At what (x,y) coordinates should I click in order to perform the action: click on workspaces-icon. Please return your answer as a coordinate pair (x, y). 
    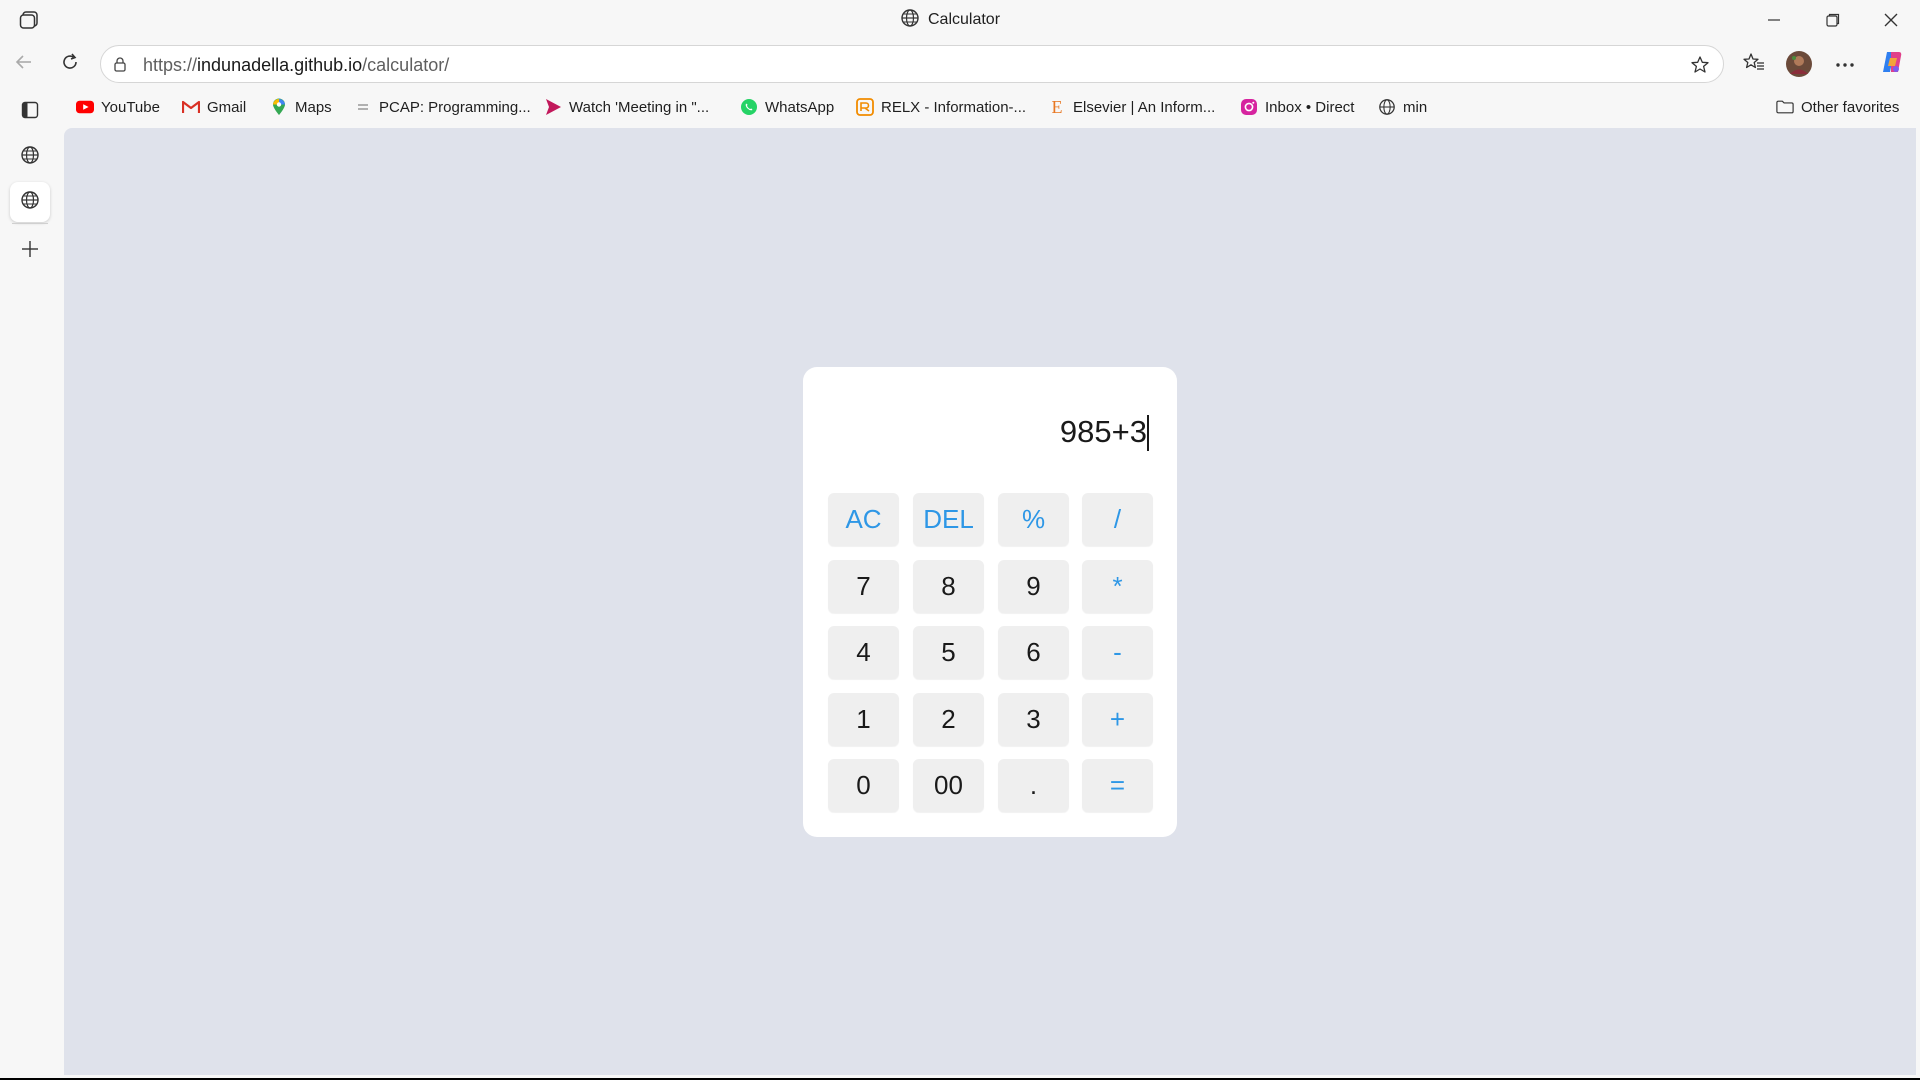
    Looking at the image, I should click on (30, 20).